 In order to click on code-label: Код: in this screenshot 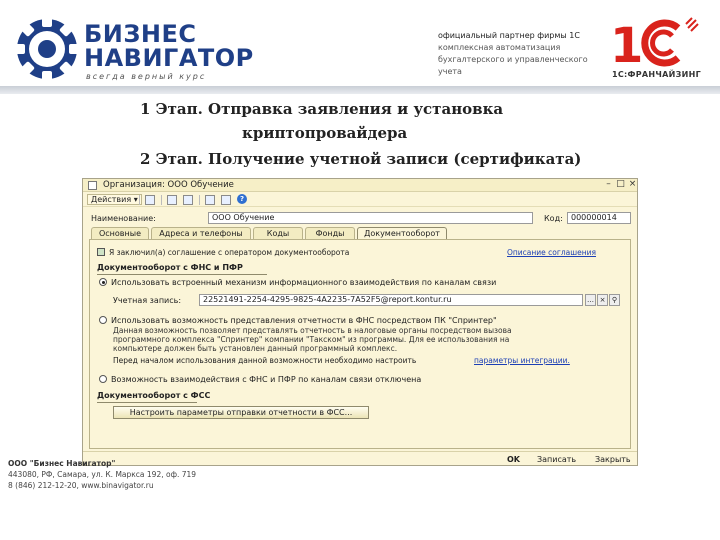, I will do `click(553, 218)`.